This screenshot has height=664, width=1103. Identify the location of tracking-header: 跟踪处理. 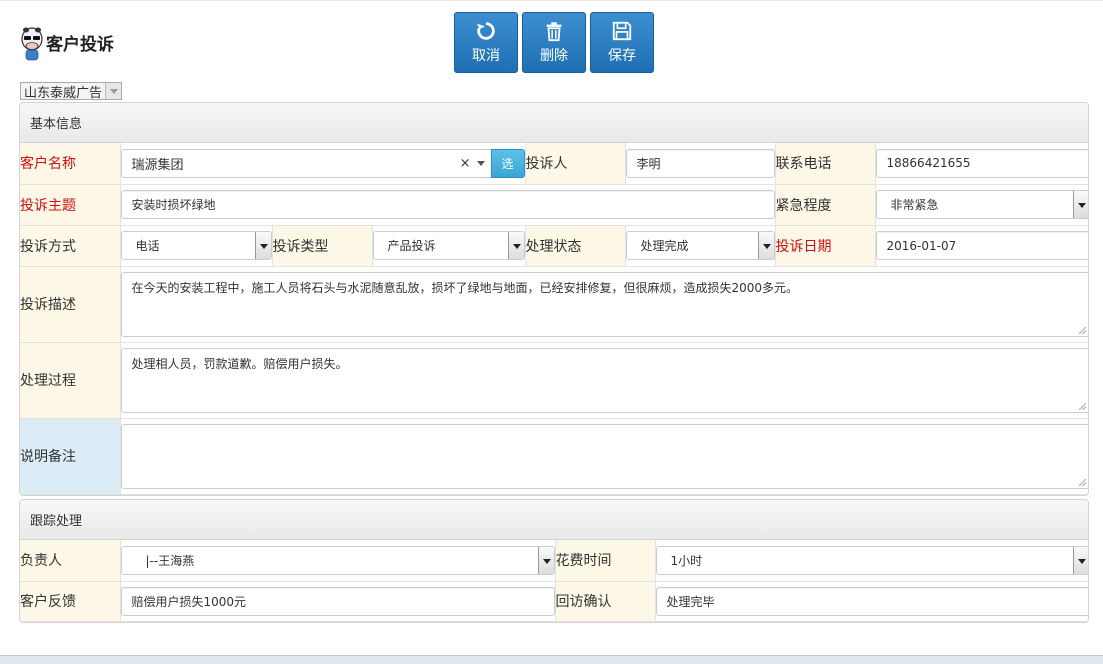
(554, 520).